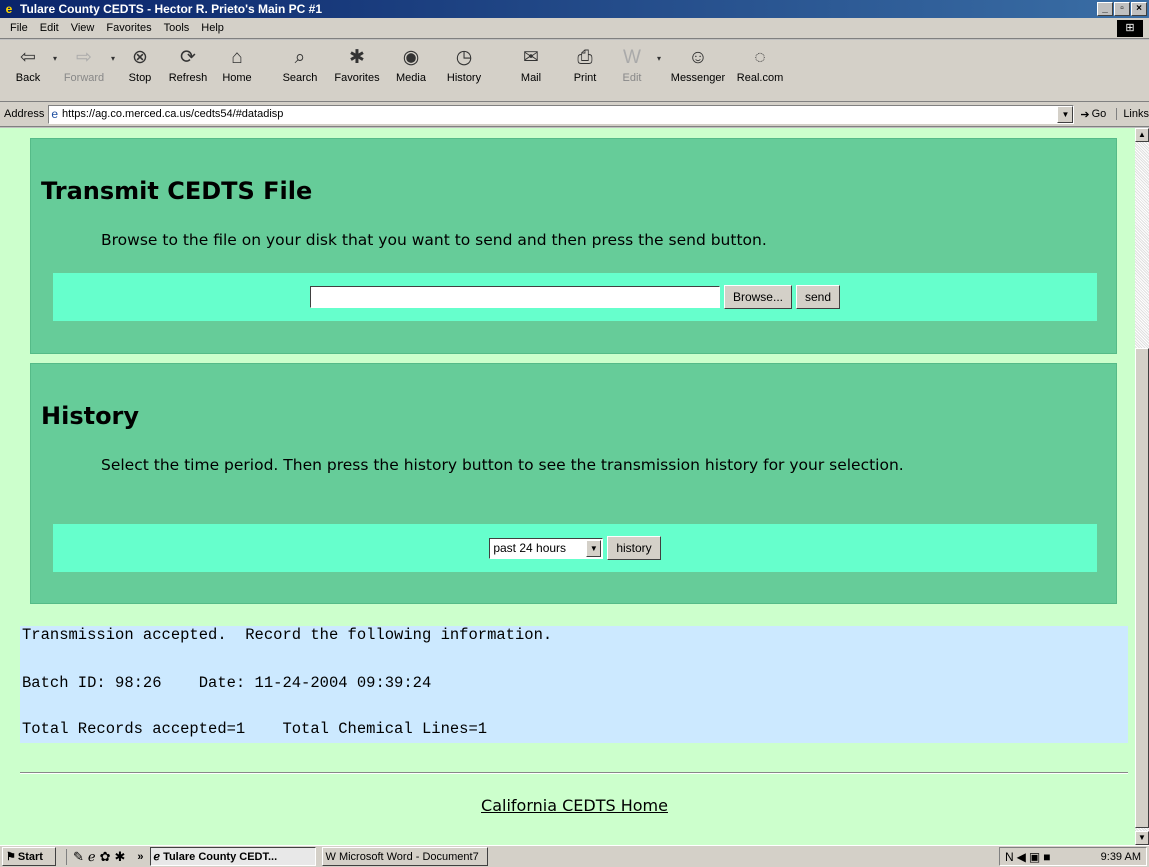 Image resolution: width=1149 pixels, height=867 pixels. What do you see at coordinates (411, 70) in the screenshot?
I see `media-button: ◉ Media` at bounding box center [411, 70].